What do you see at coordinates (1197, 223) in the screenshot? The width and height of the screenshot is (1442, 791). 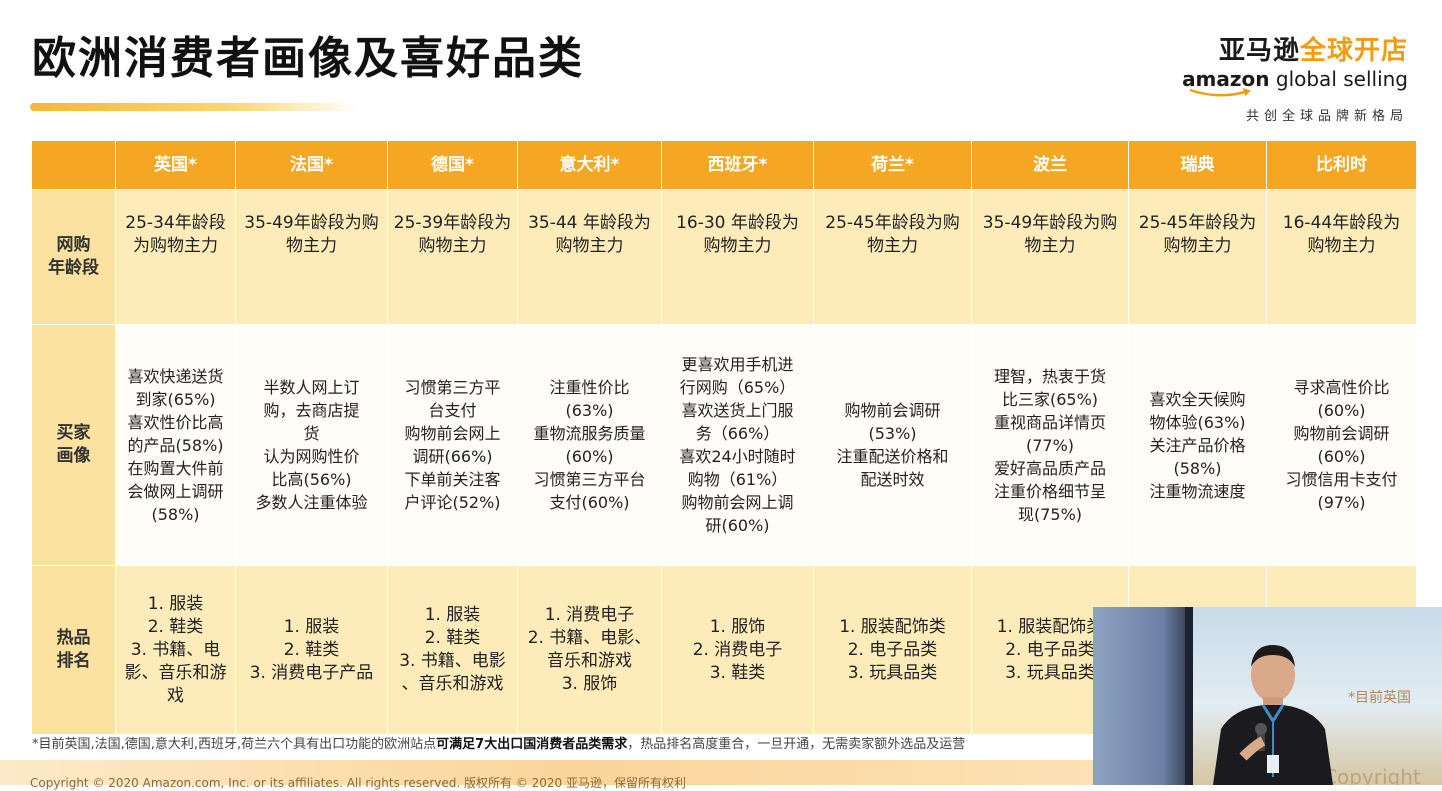 I see `cell-line: 25-45年龄段为` at bounding box center [1197, 223].